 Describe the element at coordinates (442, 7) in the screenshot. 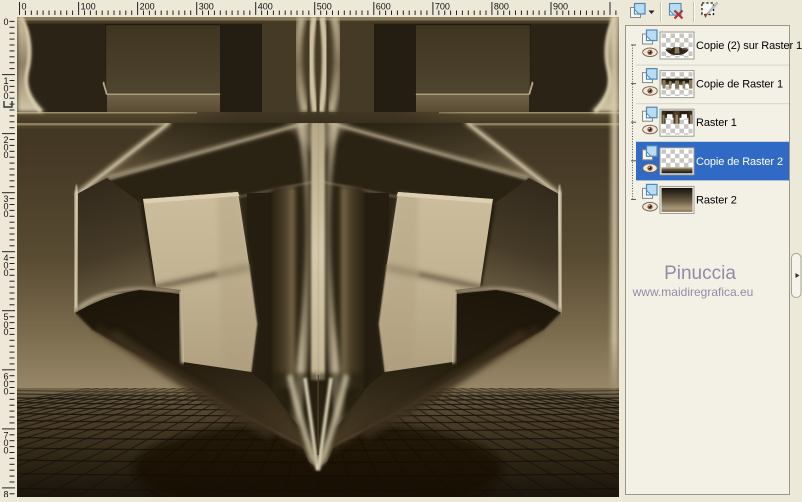

I see `svg-text: 700` at that location.